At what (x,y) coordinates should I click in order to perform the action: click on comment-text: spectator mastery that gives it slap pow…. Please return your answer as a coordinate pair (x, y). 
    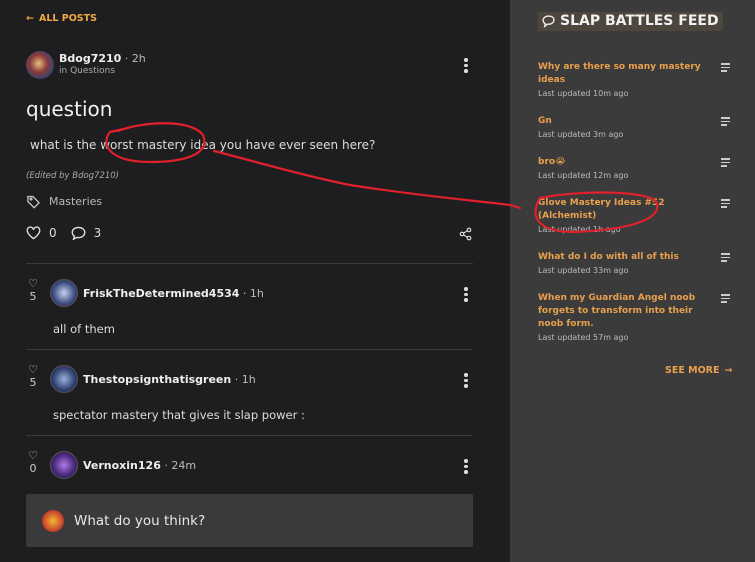
    Looking at the image, I should click on (179, 415).